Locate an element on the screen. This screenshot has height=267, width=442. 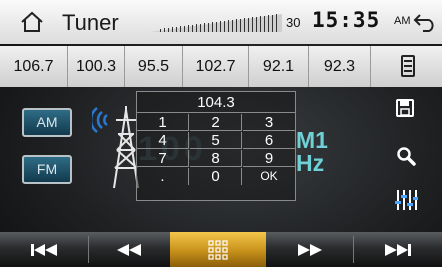
key-ok: OK is located at coordinates (269, 176).